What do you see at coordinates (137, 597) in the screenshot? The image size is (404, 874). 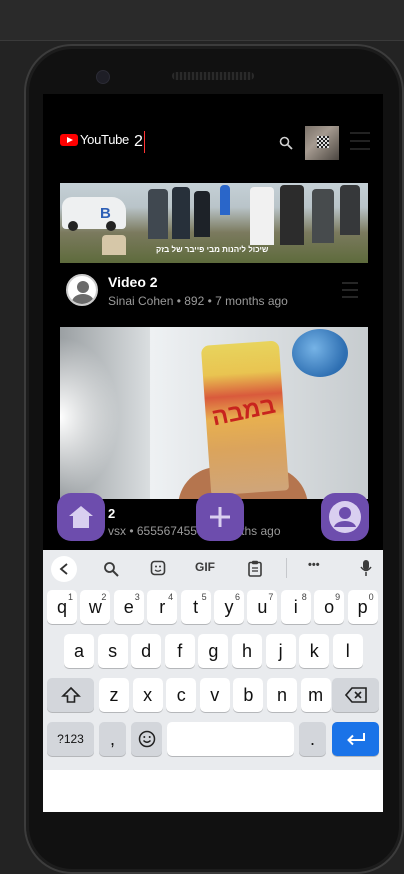 I see `key-number-hint: 3` at bounding box center [137, 597].